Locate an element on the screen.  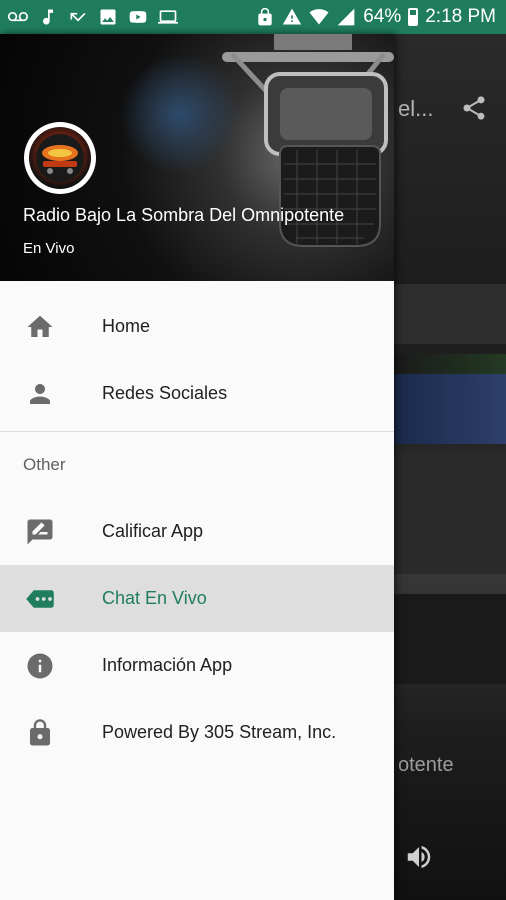
menu-item-redes-sociales: Redes Sociales is located at coordinates (197, 393).